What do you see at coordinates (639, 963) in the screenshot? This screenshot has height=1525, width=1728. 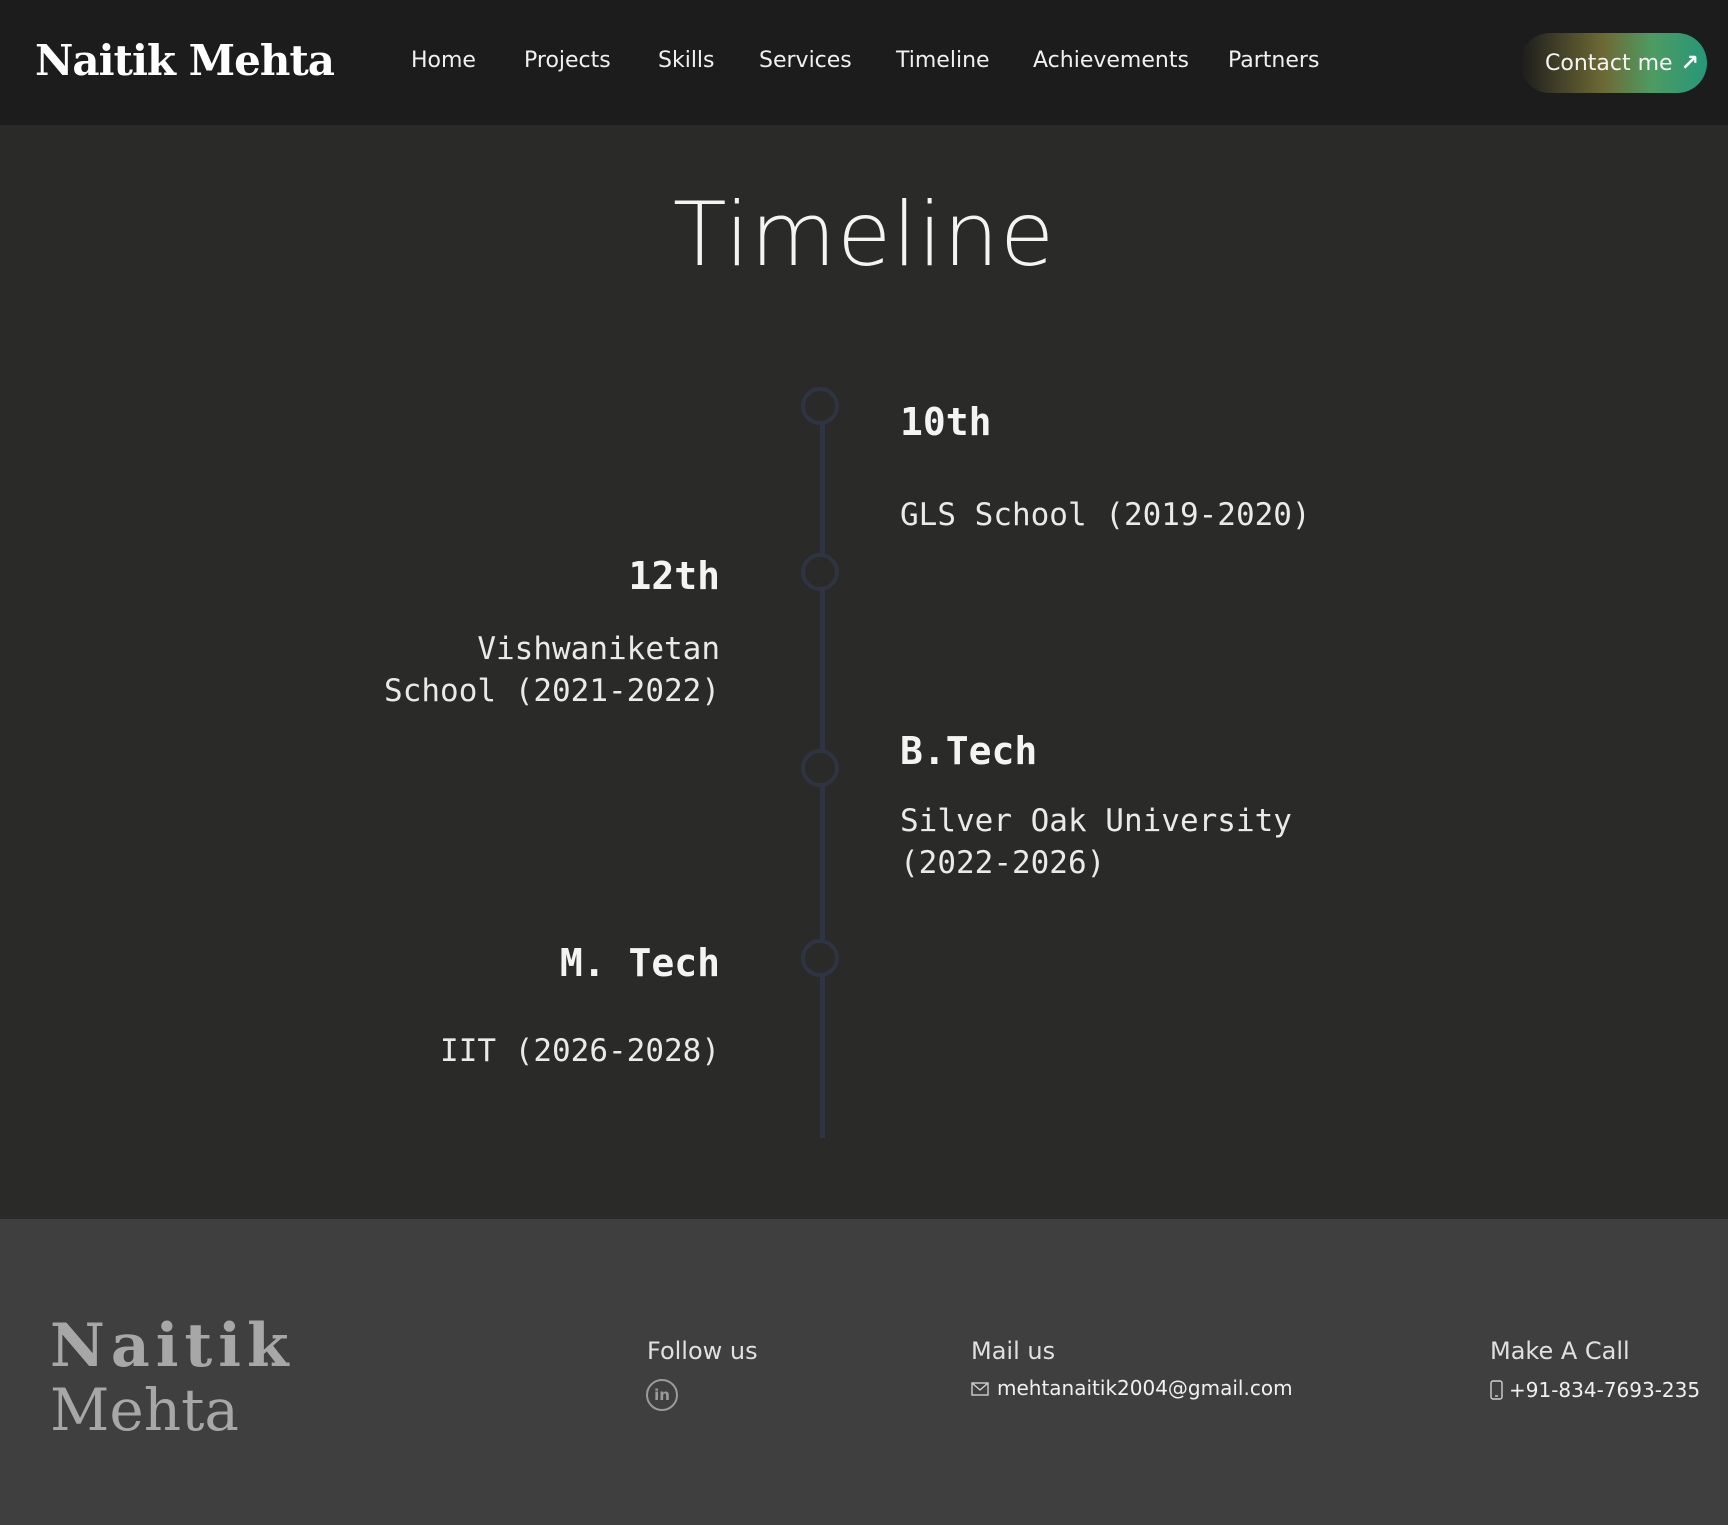 I see `timeline-item-heading: M. Tech` at bounding box center [639, 963].